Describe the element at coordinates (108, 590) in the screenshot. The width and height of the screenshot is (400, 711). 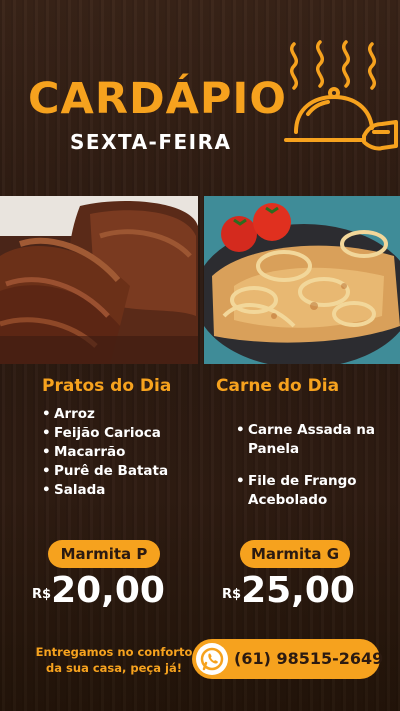
I see `price-value: 20,00` at that location.